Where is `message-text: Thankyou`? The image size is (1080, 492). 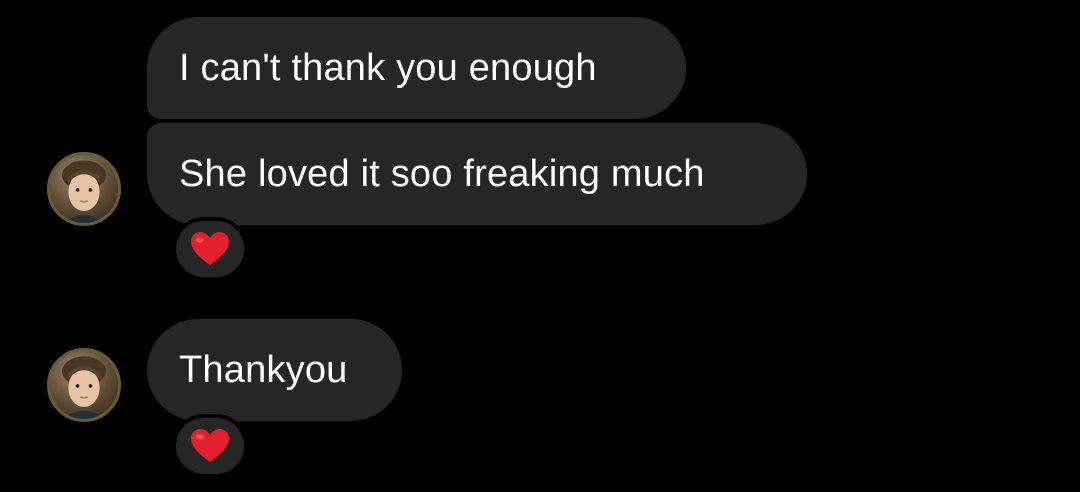 message-text: Thankyou is located at coordinates (263, 370).